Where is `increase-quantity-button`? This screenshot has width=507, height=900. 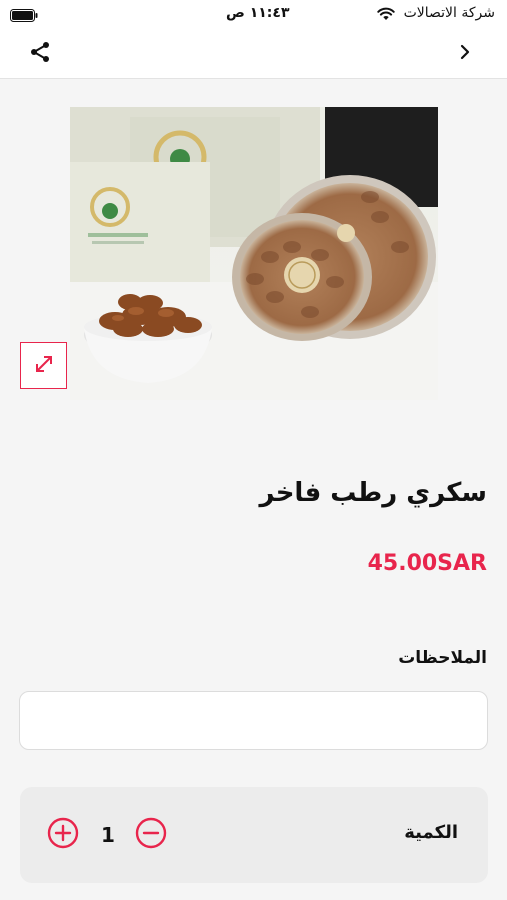 increase-quantity-button is located at coordinates (63, 835).